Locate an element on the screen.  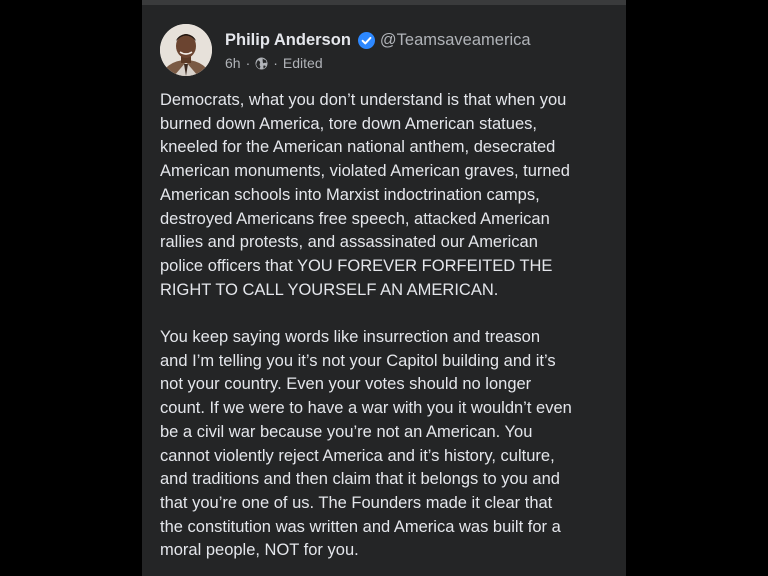
edited-label: Edited is located at coordinates (303, 63).